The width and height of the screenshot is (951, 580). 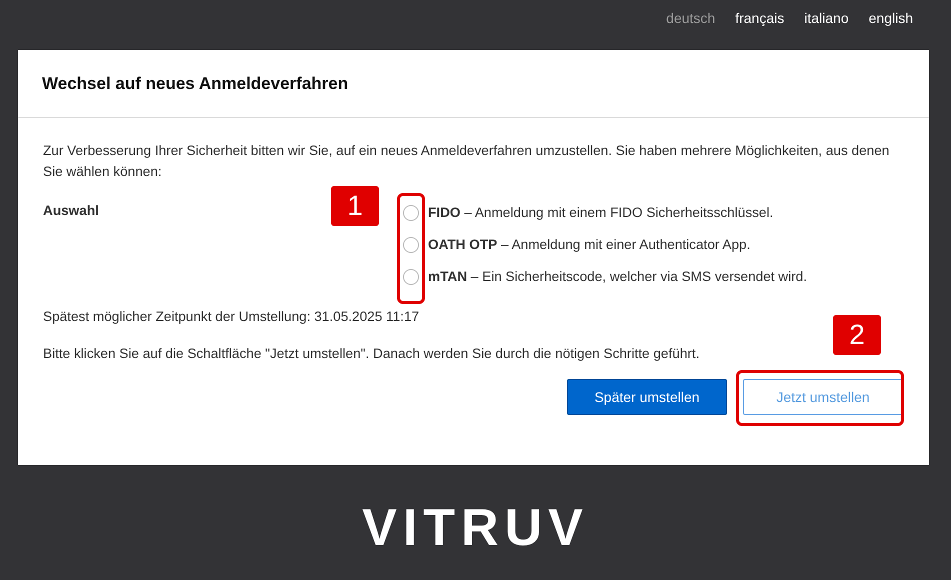 What do you see at coordinates (691, 30) in the screenshot?
I see `language-link: deutsch` at bounding box center [691, 30].